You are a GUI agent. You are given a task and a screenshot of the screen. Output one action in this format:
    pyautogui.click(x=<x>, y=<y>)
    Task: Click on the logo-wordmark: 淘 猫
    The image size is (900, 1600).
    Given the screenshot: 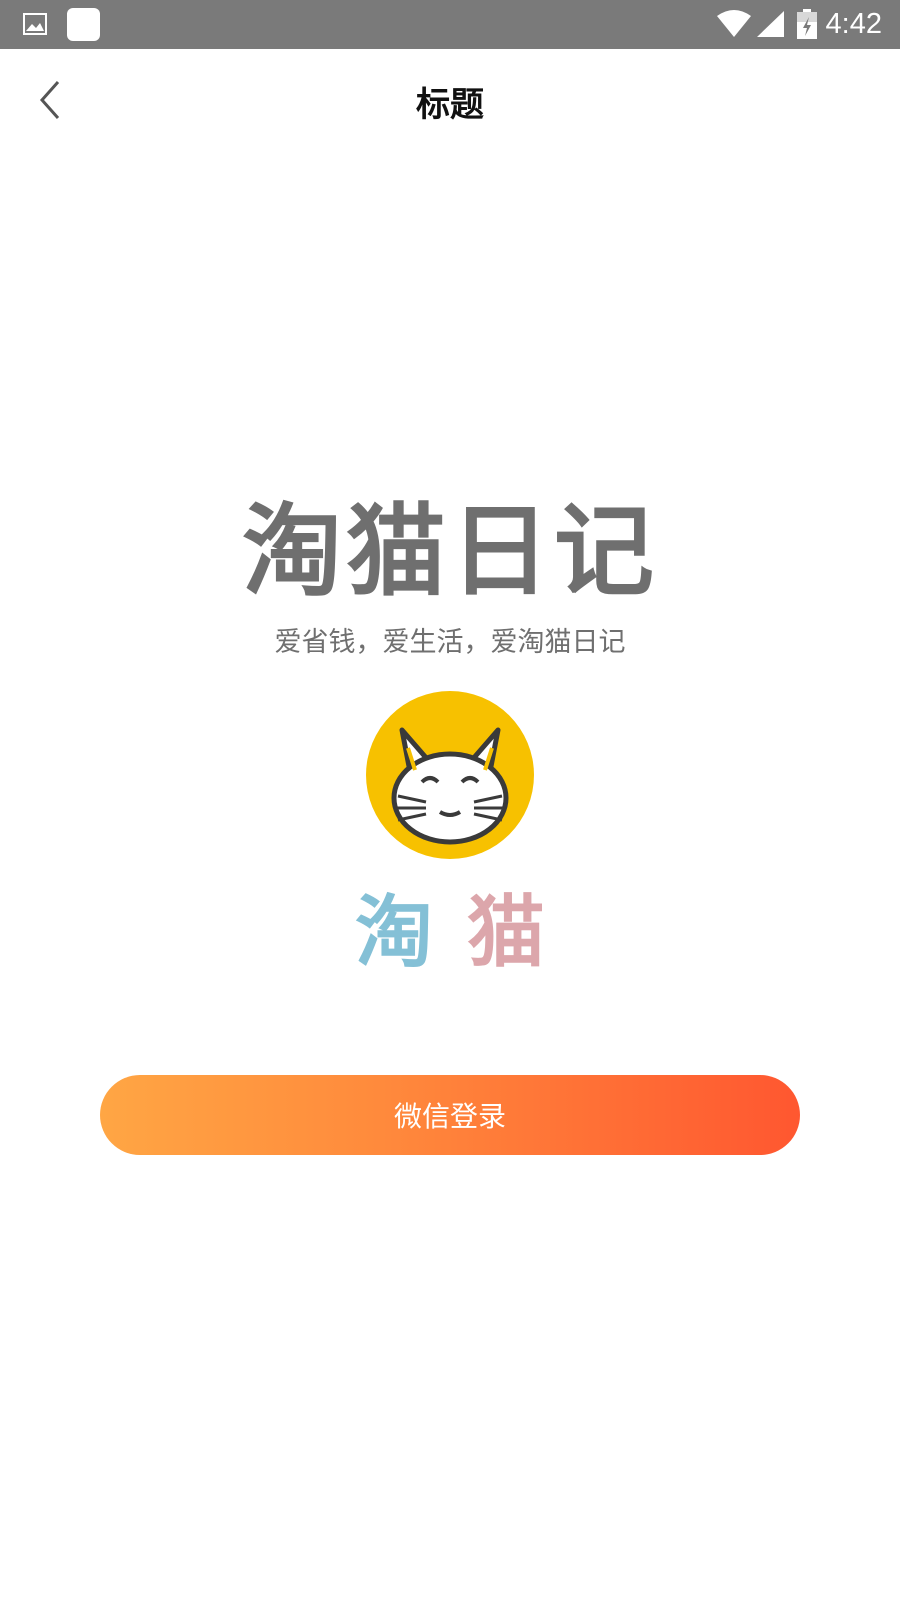 What is the action you would take?
    pyautogui.click(x=450, y=926)
    